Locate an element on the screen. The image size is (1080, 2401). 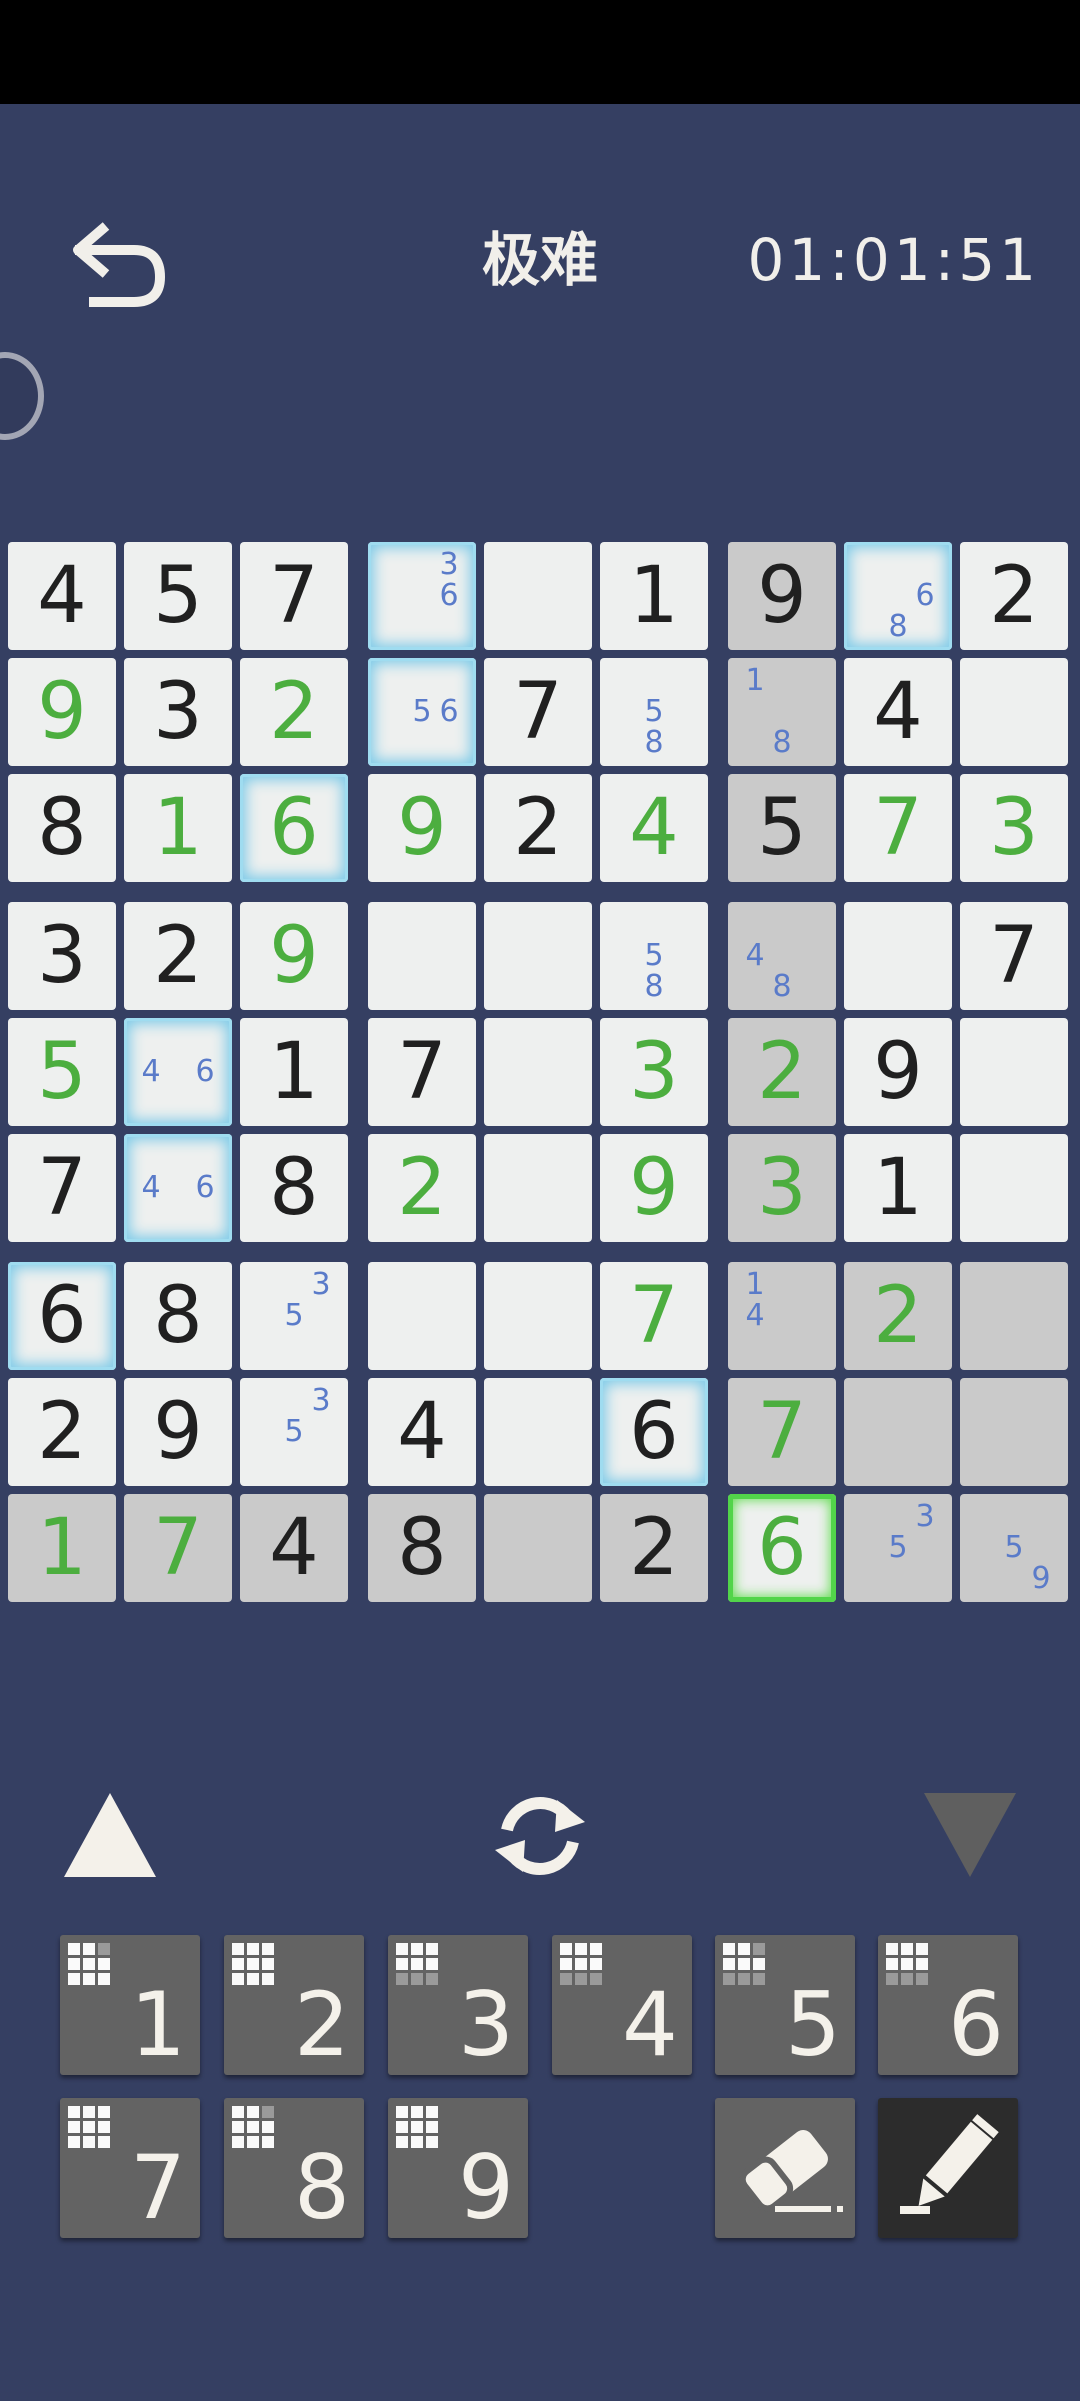
given-digit: 9 is located at coordinates (782, 596).